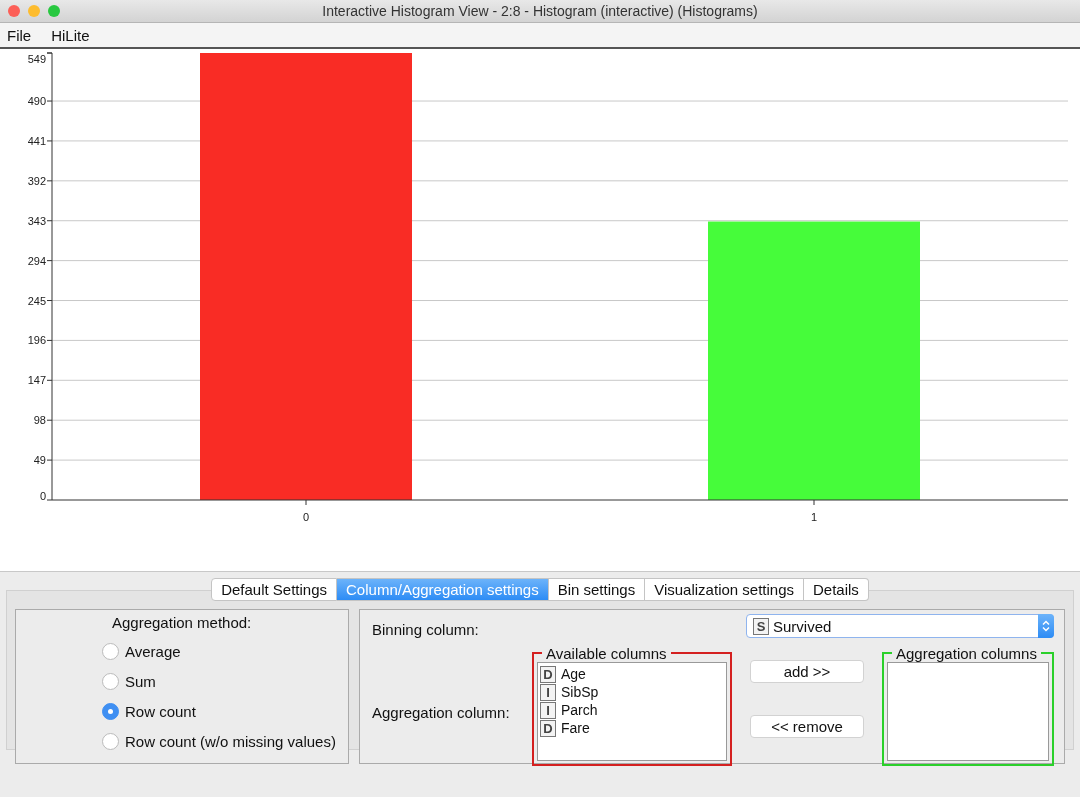  Describe the element at coordinates (36, 101) in the screenshot. I see `y-tick-label: 490` at that location.